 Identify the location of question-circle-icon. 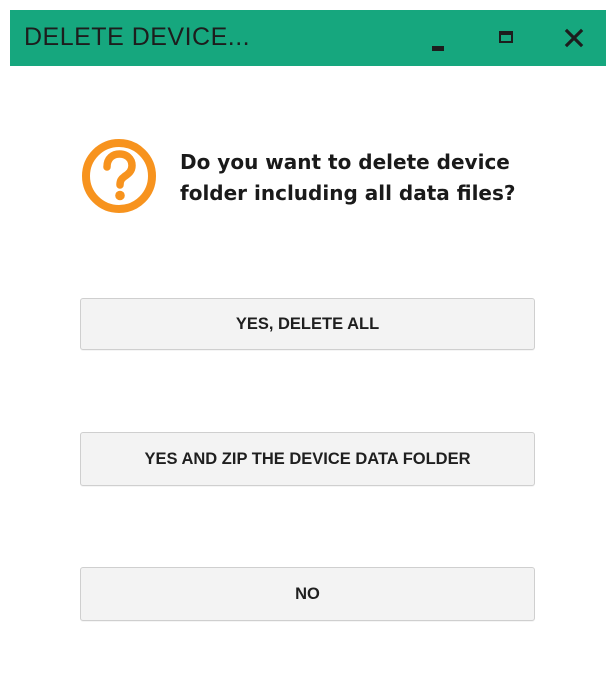
(119, 176).